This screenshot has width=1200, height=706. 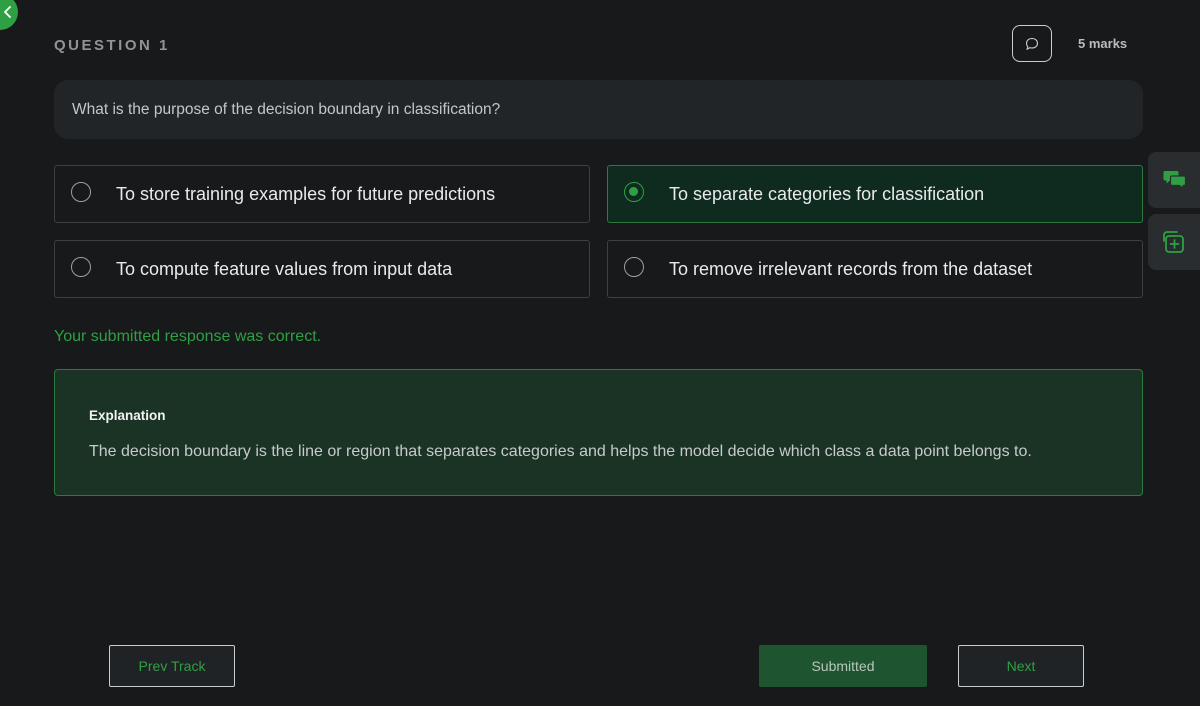 I want to click on question-number: QUESTION 1, so click(x=112, y=45).